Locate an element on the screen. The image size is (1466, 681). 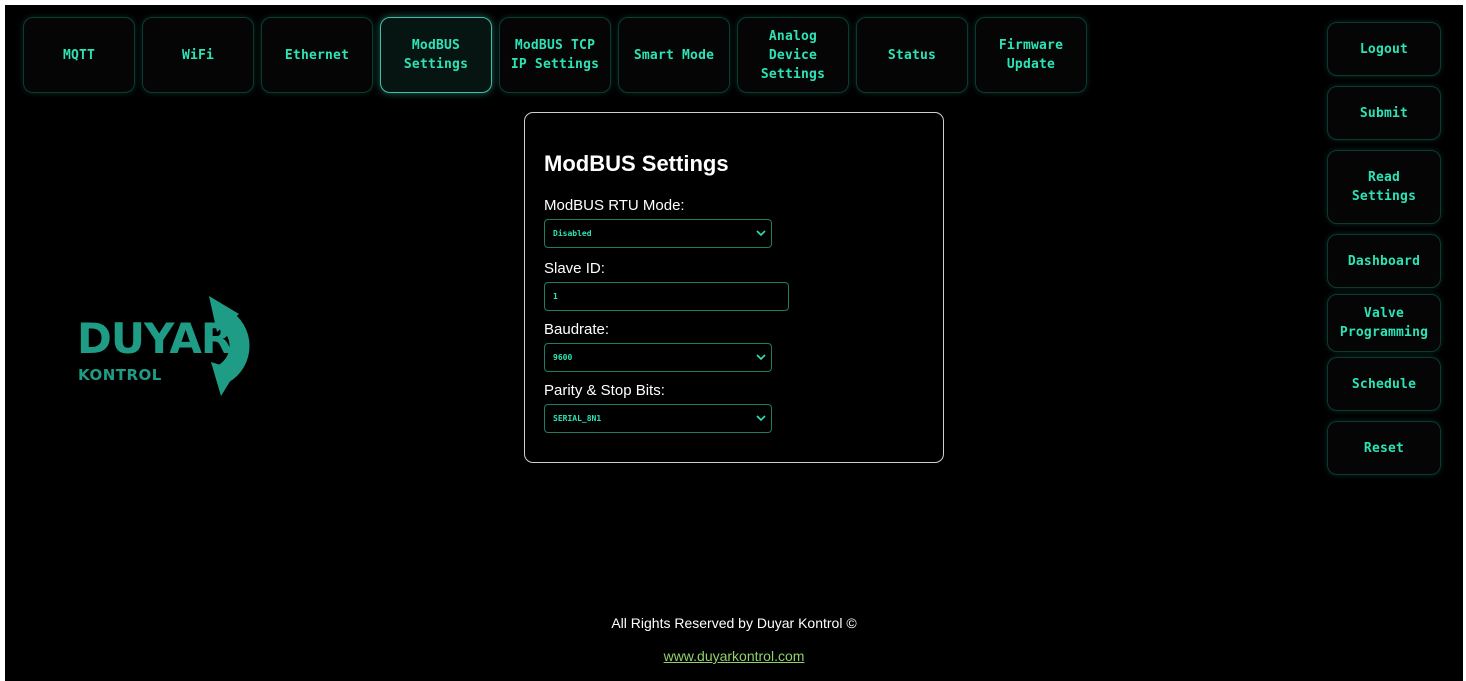
baudrate-select: 9600 is located at coordinates (658, 357).